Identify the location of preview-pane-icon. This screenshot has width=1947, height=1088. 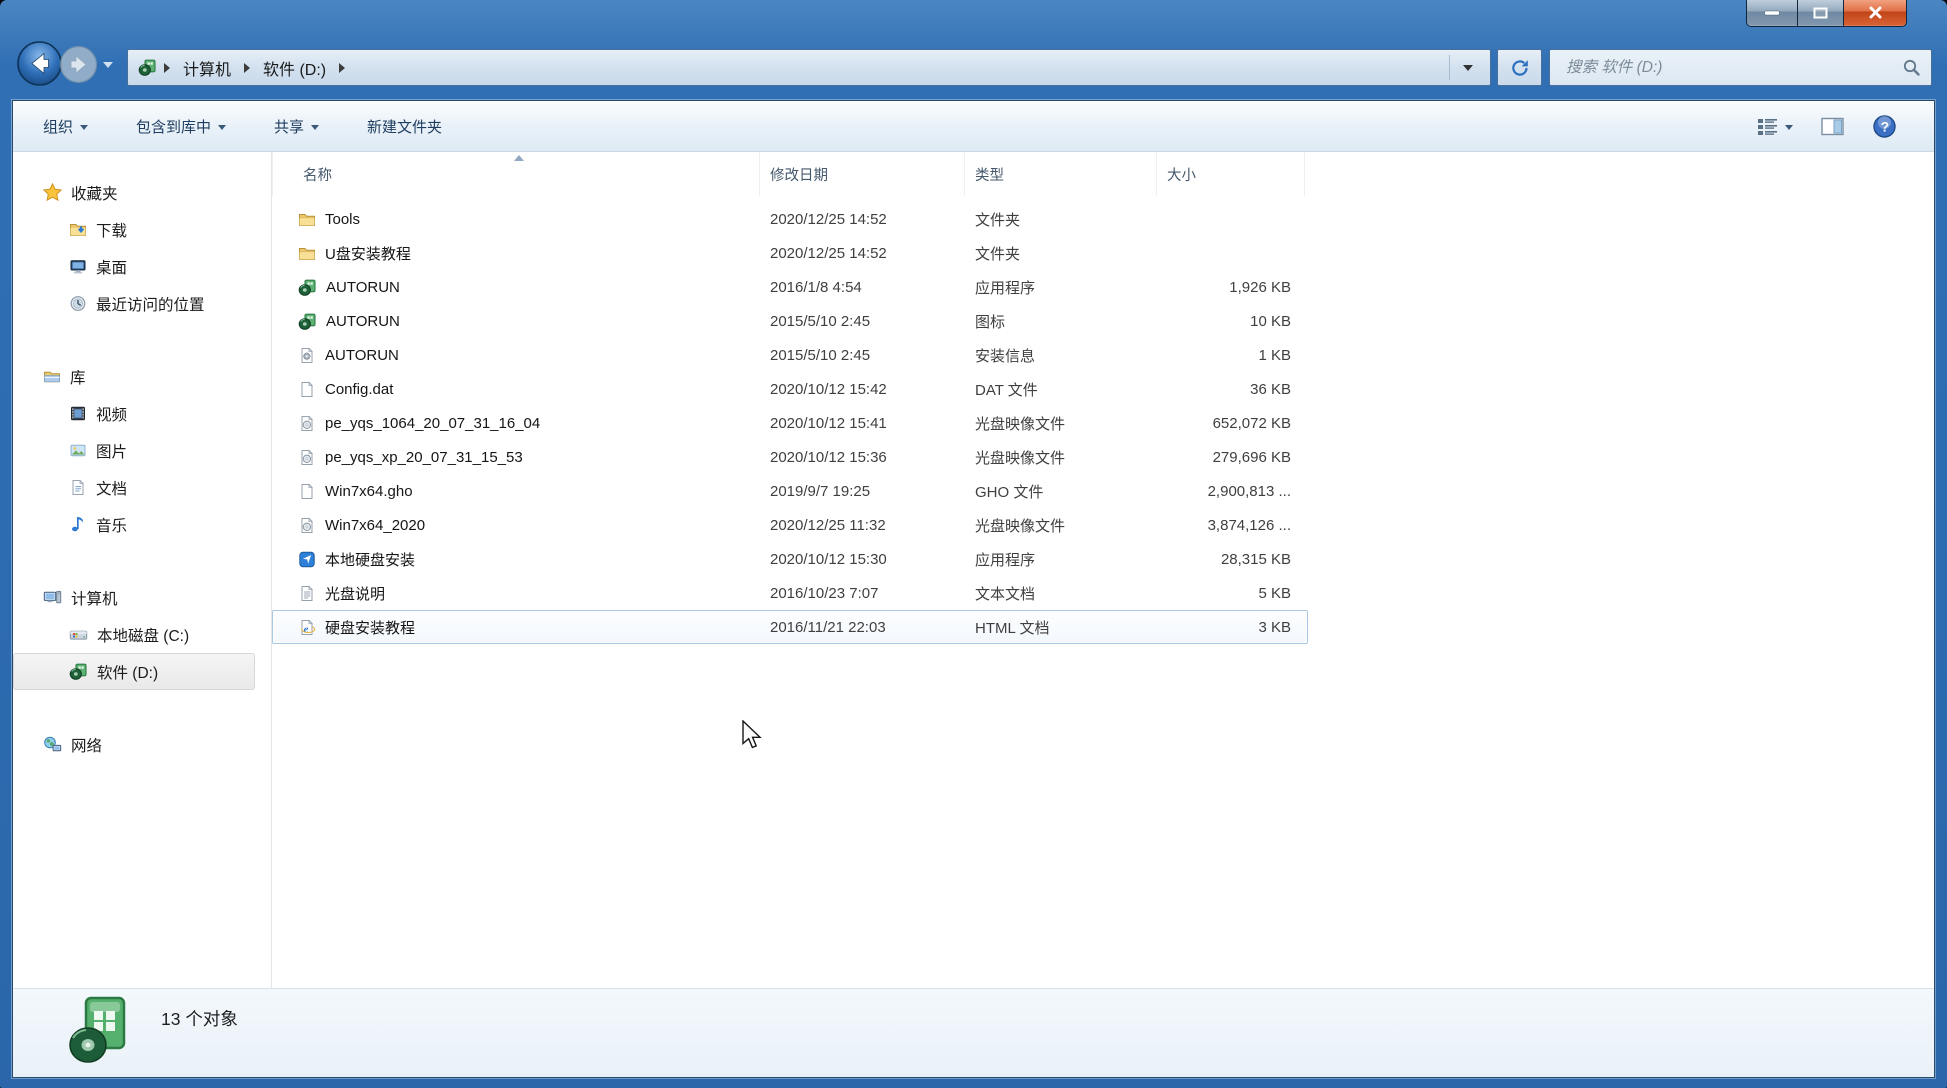
(1832, 126).